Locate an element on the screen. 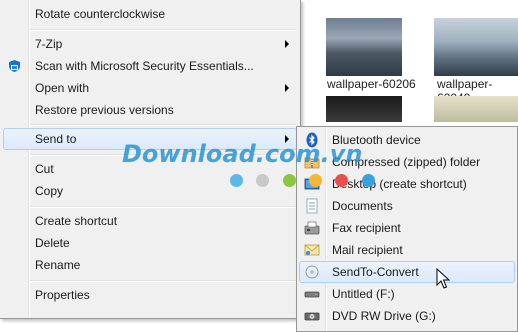 The width and height of the screenshot is (518, 332). menu-item-open-with: Open with is located at coordinates (150, 88).